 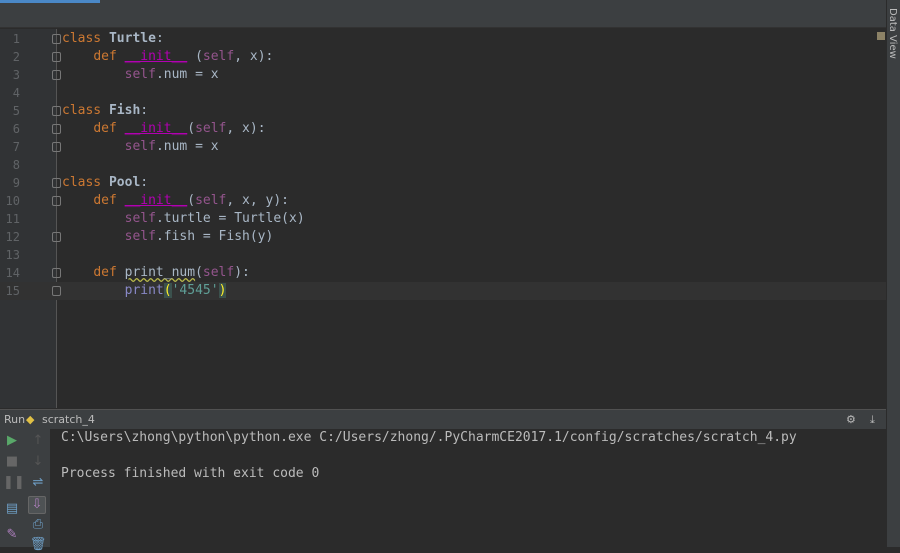 I want to click on settings-icon: ⚙, so click(x=851, y=420).